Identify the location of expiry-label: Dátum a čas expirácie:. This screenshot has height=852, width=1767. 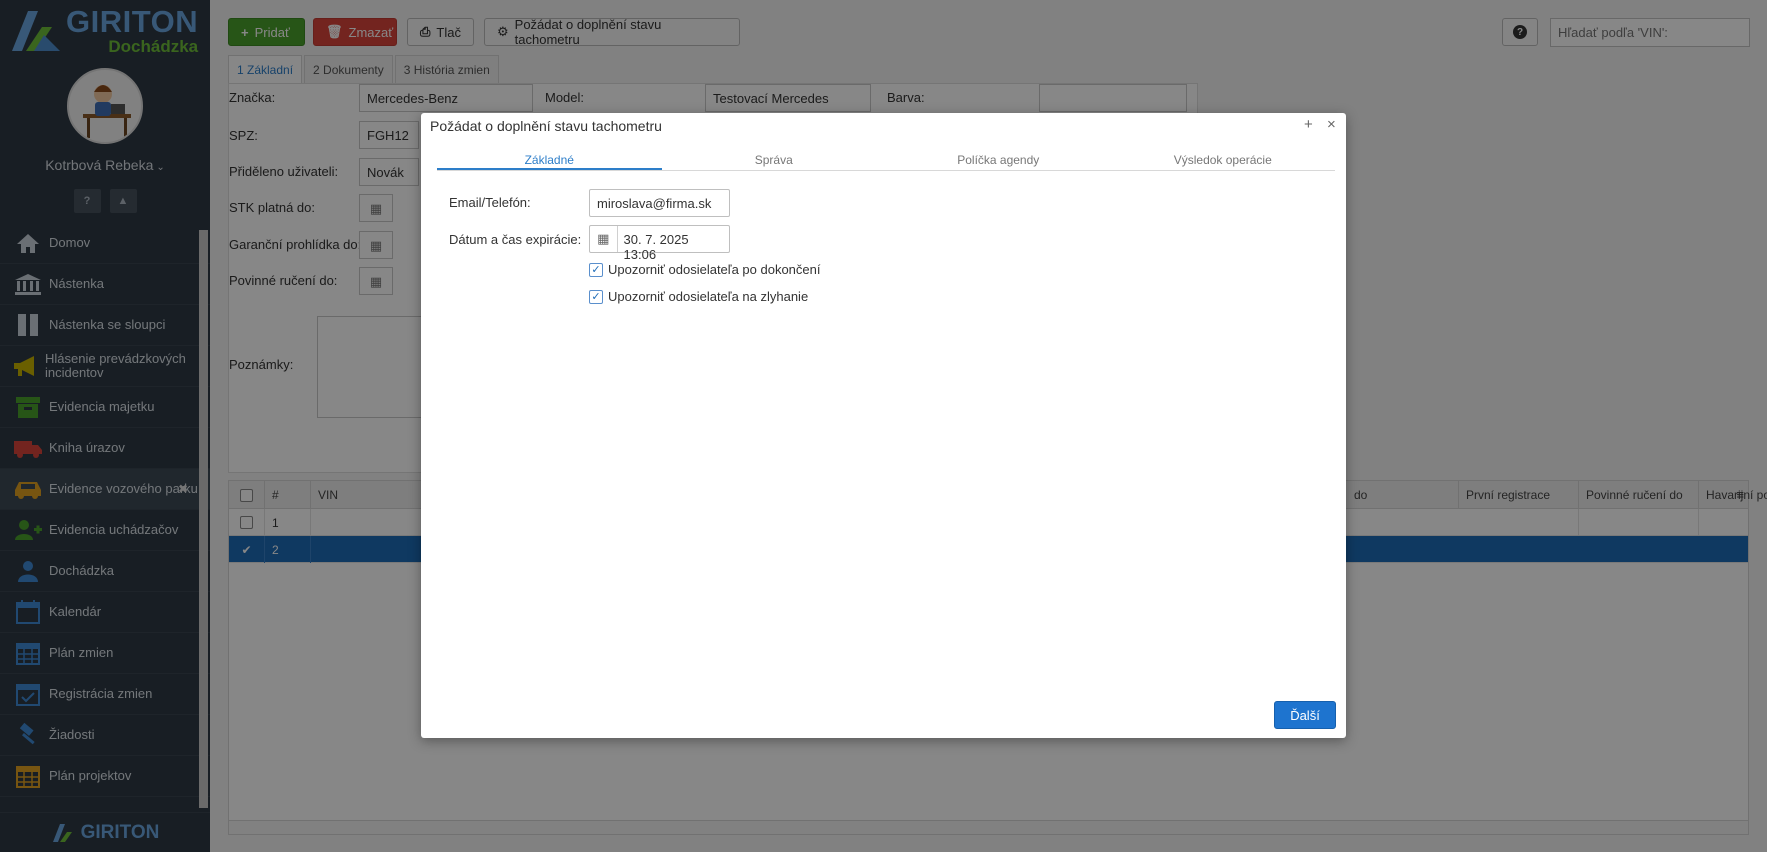
(515, 239).